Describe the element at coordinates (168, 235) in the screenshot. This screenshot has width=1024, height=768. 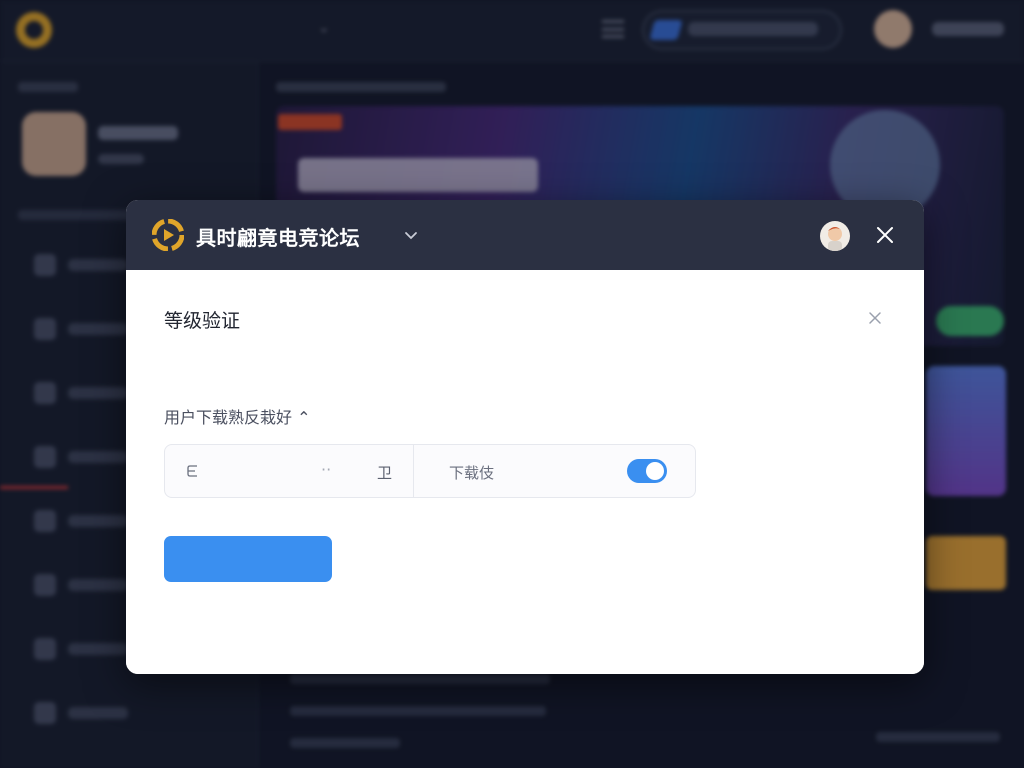
I see `site-logo-icon` at that location.